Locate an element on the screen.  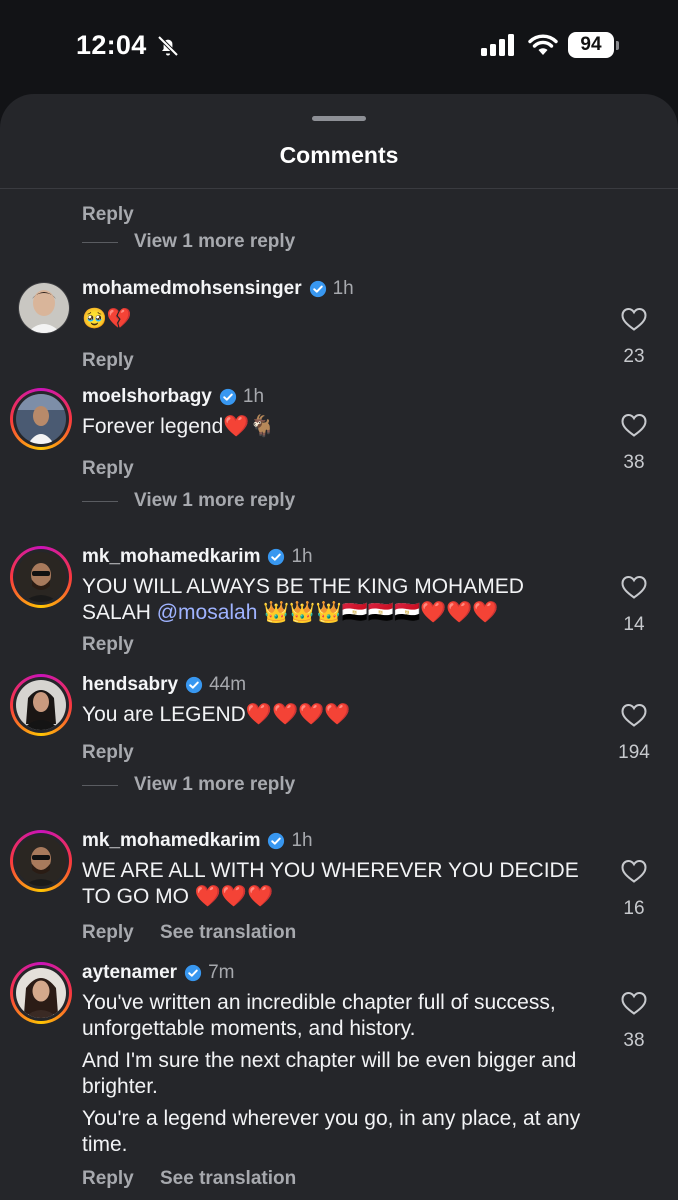
like-count: 23 is located at coordinates (634, 356).